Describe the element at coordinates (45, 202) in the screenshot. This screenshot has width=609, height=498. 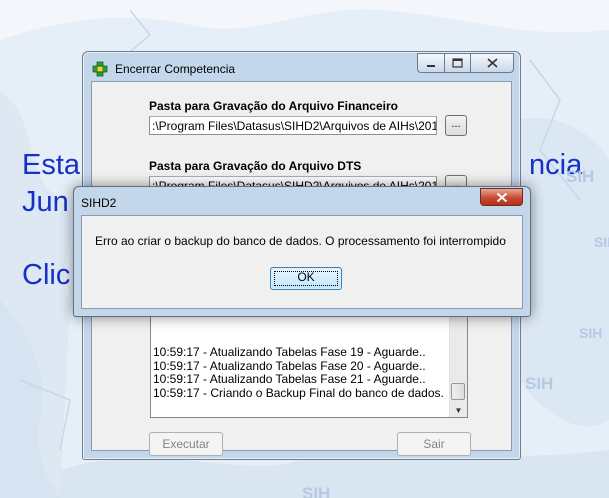
I see `background-text-line2: Jun` at that location.